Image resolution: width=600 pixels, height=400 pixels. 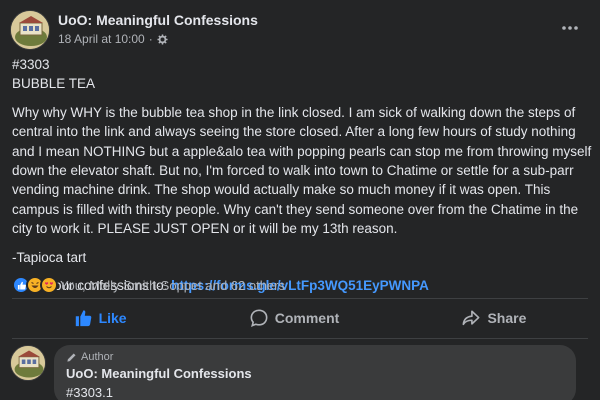 What do you see at coordinates (172, 285) in the screenshot?
I see `reactions-summary: You, Molly Smith-Soppet and 62 others` at bounding box center [172, 285].